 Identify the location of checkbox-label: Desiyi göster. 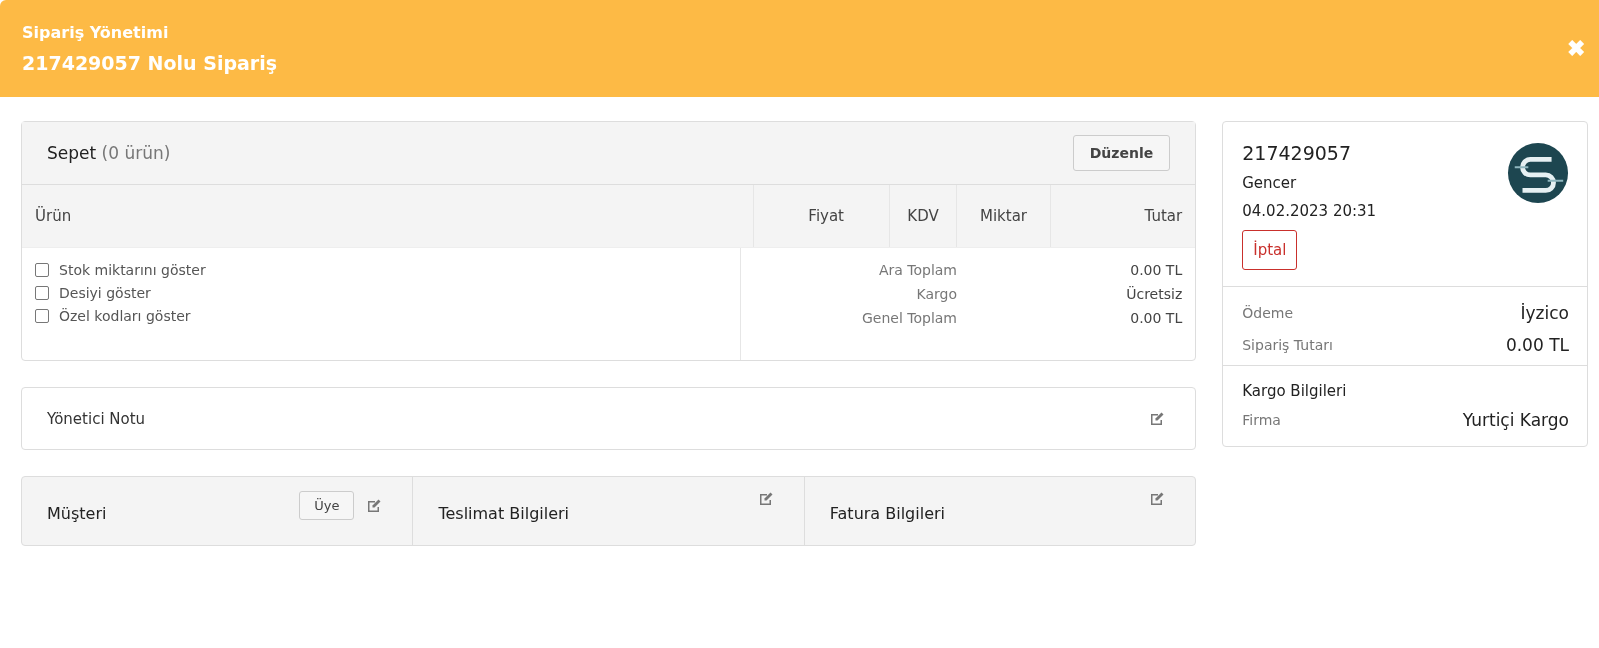
(105, 293).